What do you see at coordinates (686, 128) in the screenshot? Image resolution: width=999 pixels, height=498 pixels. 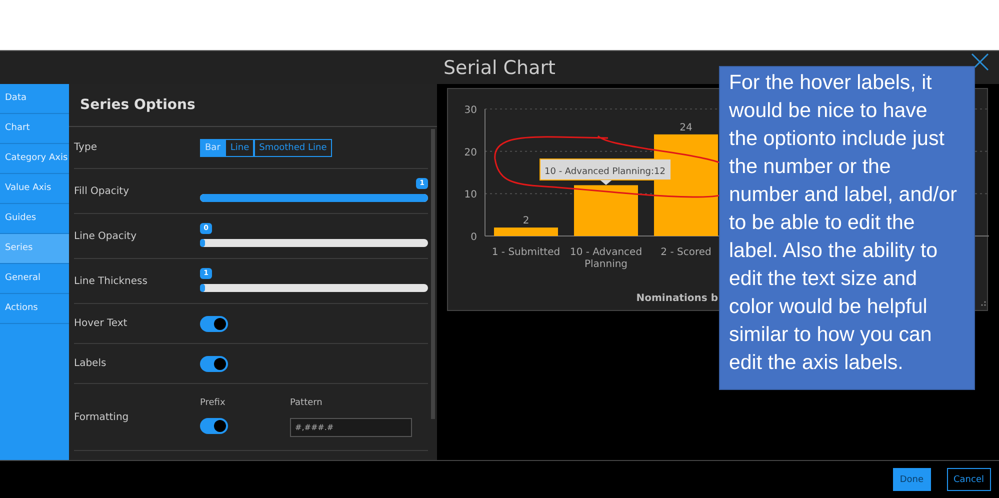 I see `value-label: 24` at bounding box center [686, 128].